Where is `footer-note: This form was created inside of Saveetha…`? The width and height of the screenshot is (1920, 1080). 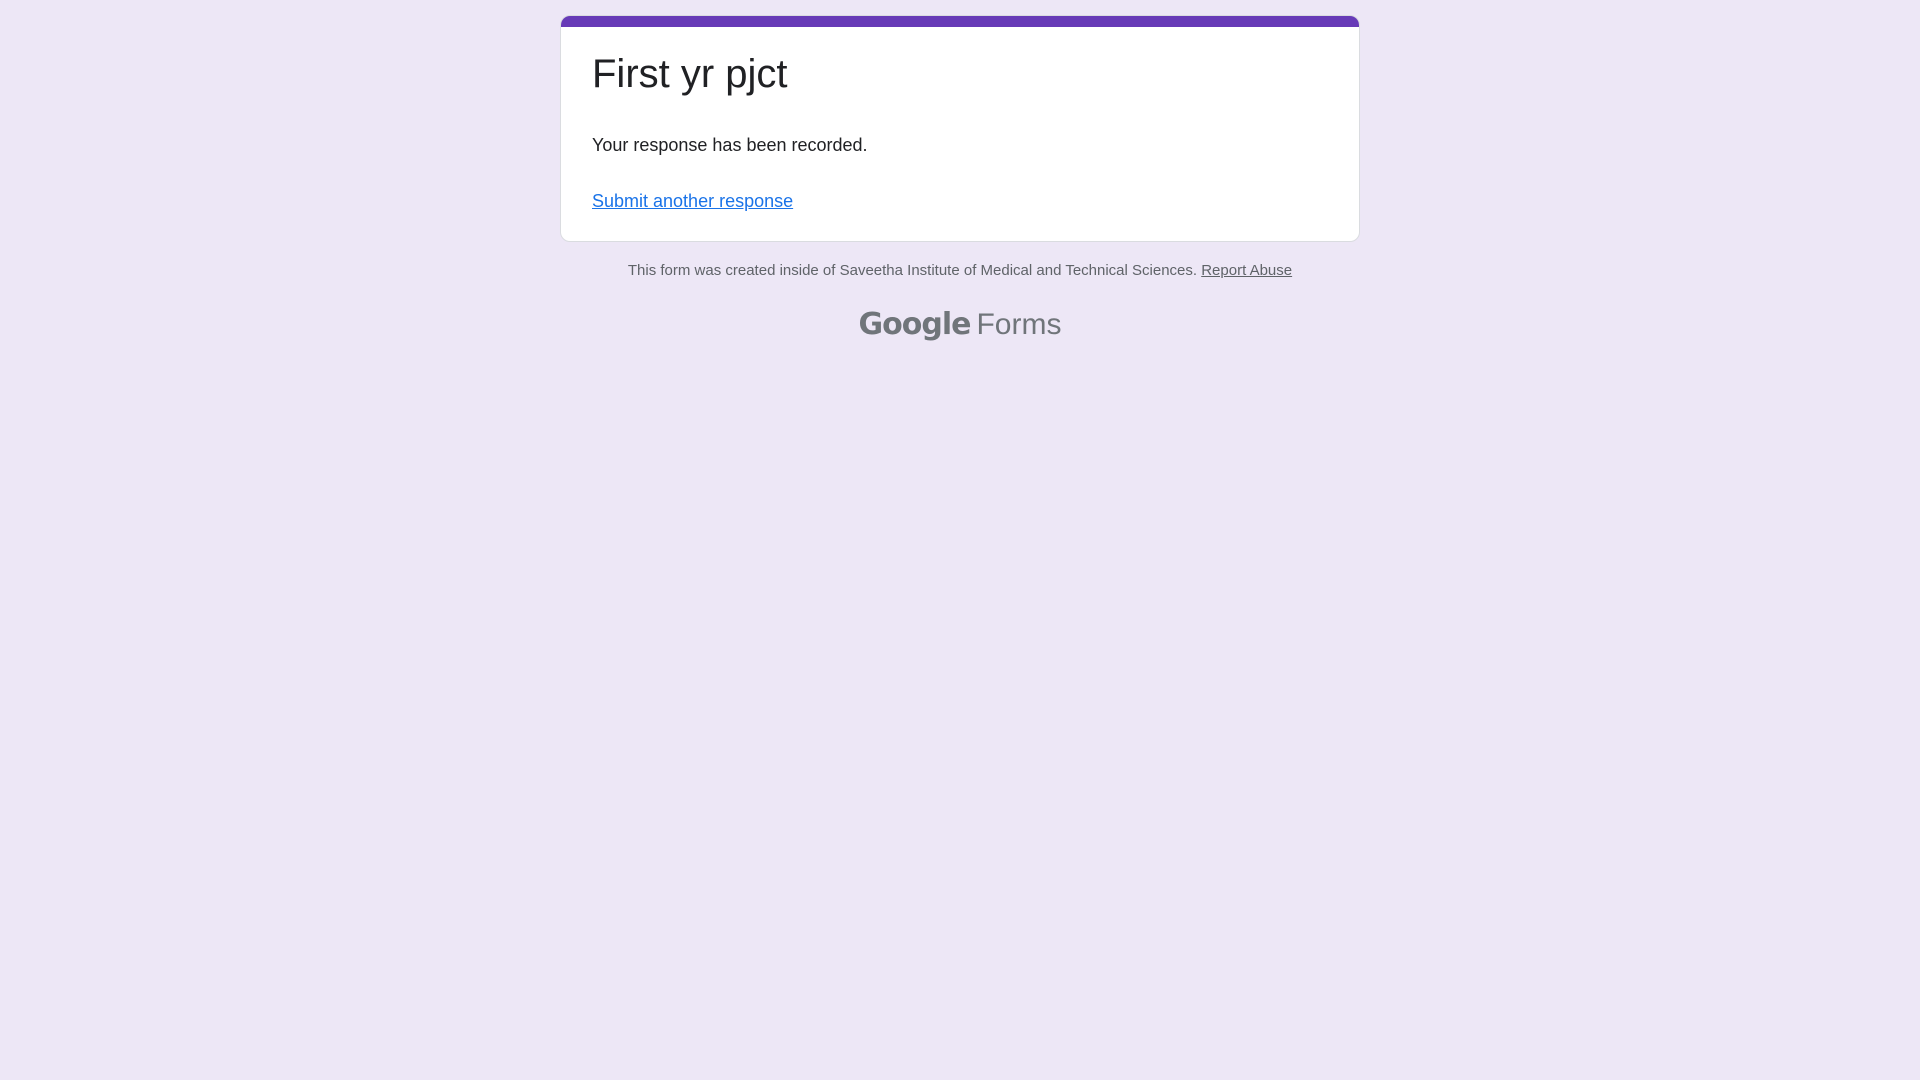 footer-note: This form was created inside of Saveetha… is located at coordinates (960, 271).